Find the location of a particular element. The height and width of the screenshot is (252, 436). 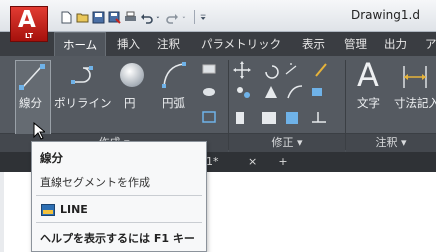

app-logo: A is located at coordinates (27, 20).